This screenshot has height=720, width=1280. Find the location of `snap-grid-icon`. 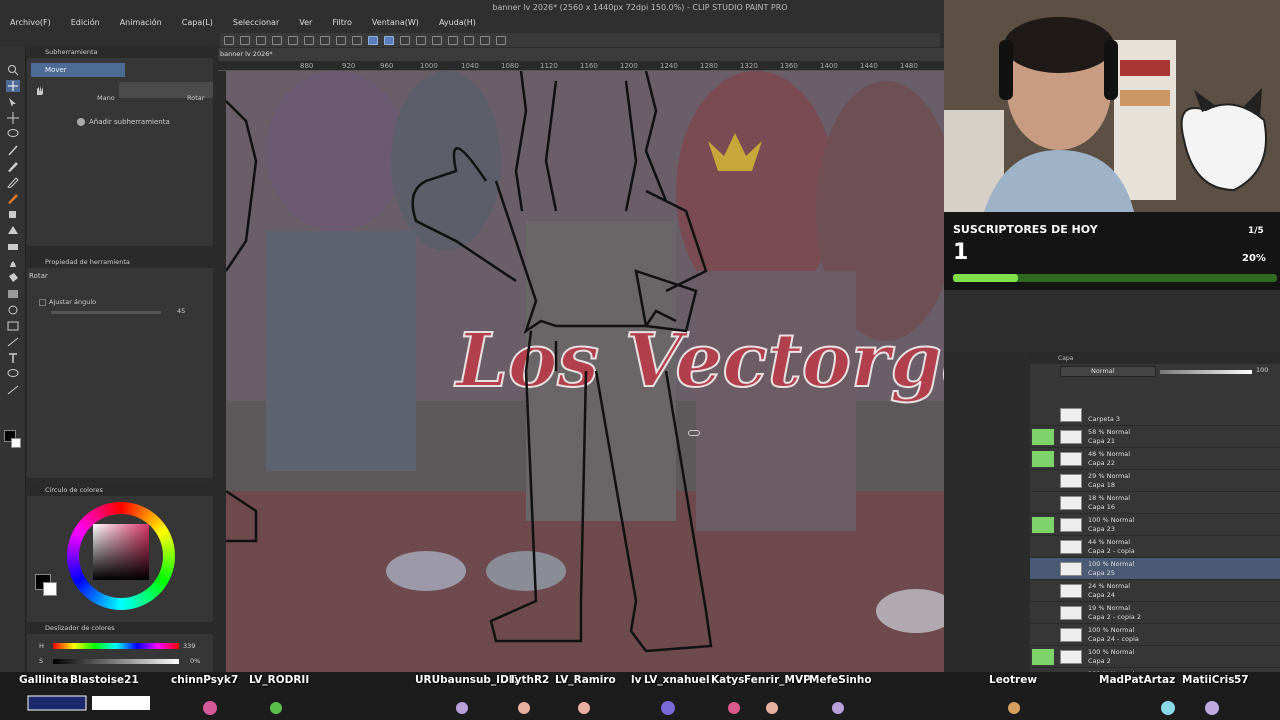

snap-grid-icon is located at coordinates (405, 40).